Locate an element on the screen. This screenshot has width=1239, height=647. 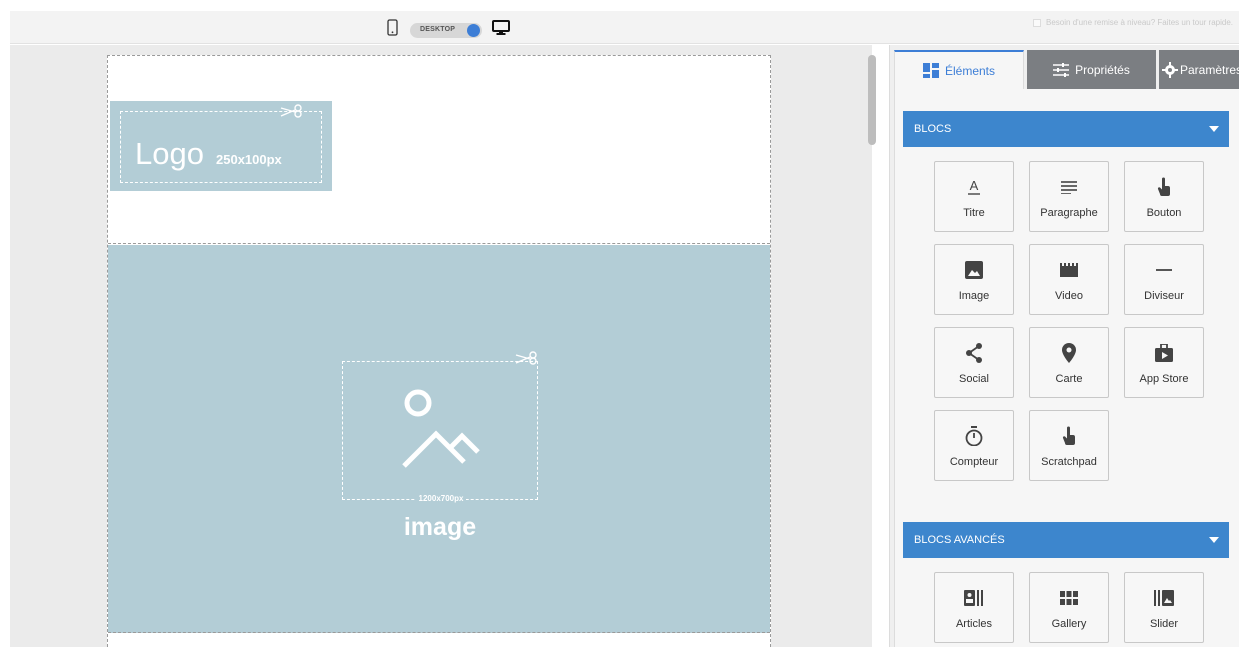
tile-label: Compteur is located at coordinates (974, 462).